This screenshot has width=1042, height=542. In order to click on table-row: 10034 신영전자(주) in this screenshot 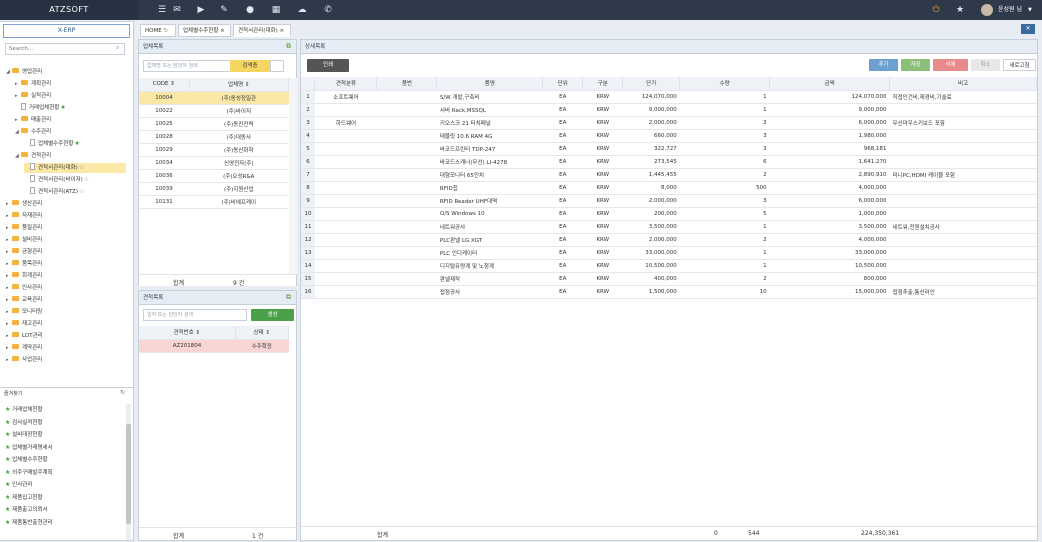, I will do `click(214, 163)`.